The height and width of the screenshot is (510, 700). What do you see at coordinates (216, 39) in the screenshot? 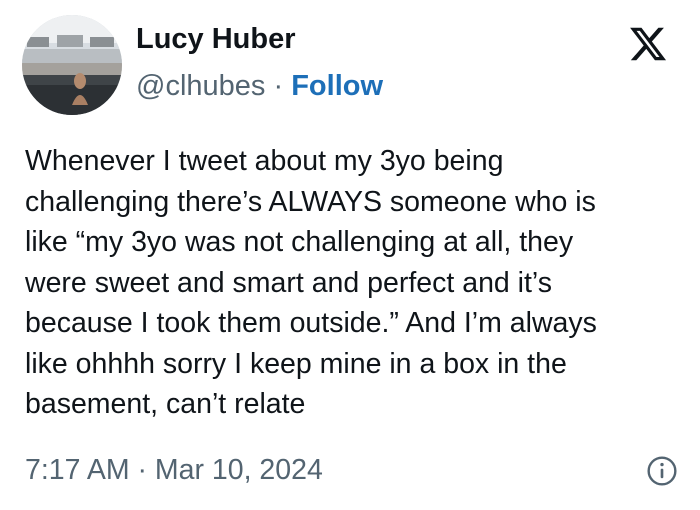
I see `author-display-name: Lucy Huber` at bounding box center [216, 39].